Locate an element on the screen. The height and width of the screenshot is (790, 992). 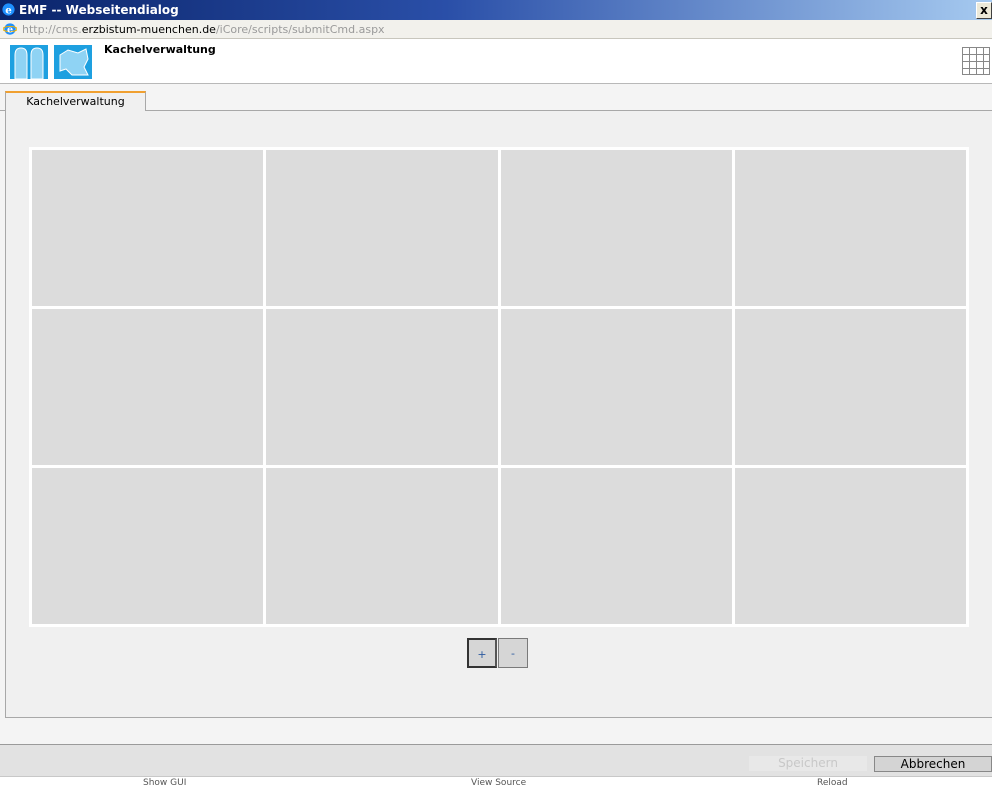
view-source-link: View Source is located at coordinates (498, 783).